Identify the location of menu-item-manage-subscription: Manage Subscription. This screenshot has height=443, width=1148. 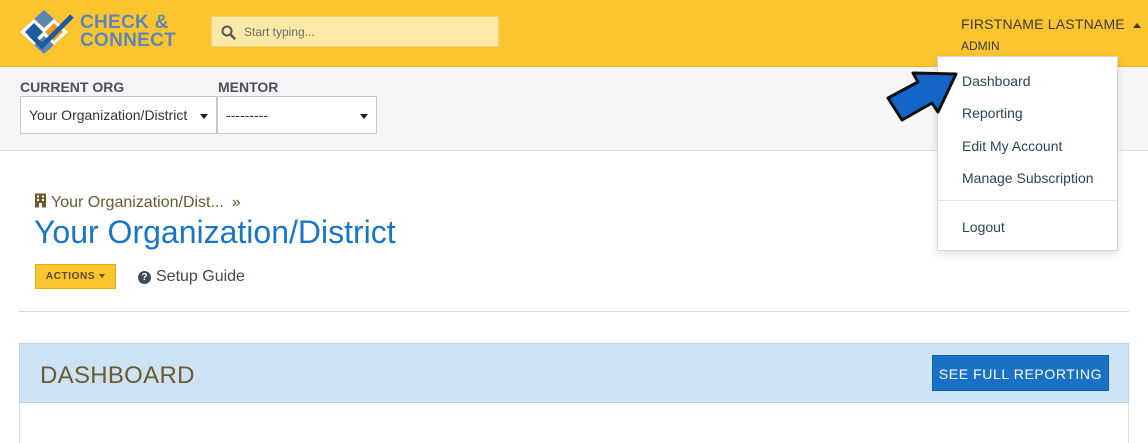
(1028, 178).